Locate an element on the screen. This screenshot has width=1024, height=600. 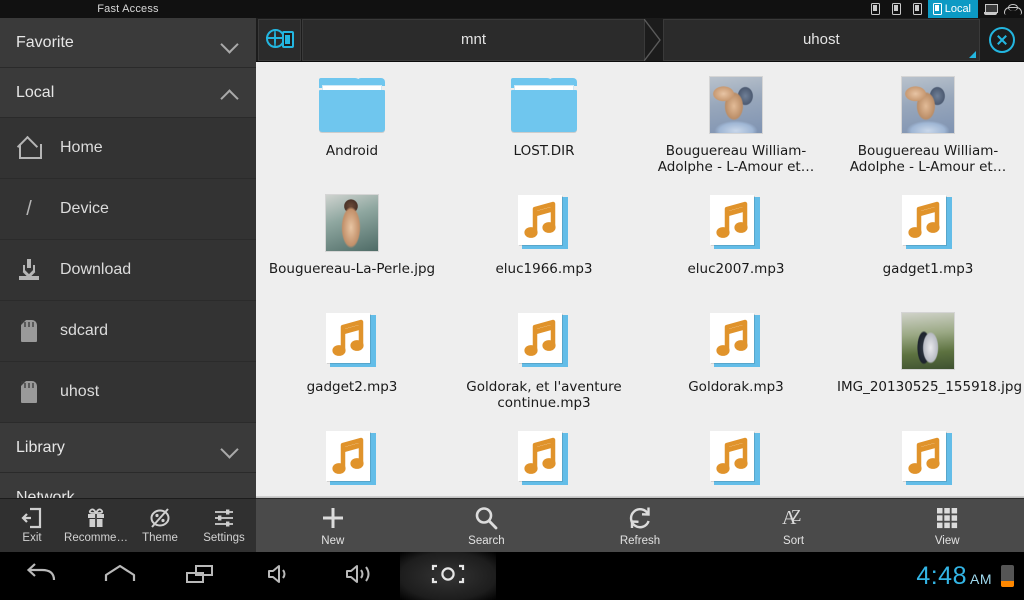
sidebar-item-uhost: uhost is located at coordinates (128, 392).